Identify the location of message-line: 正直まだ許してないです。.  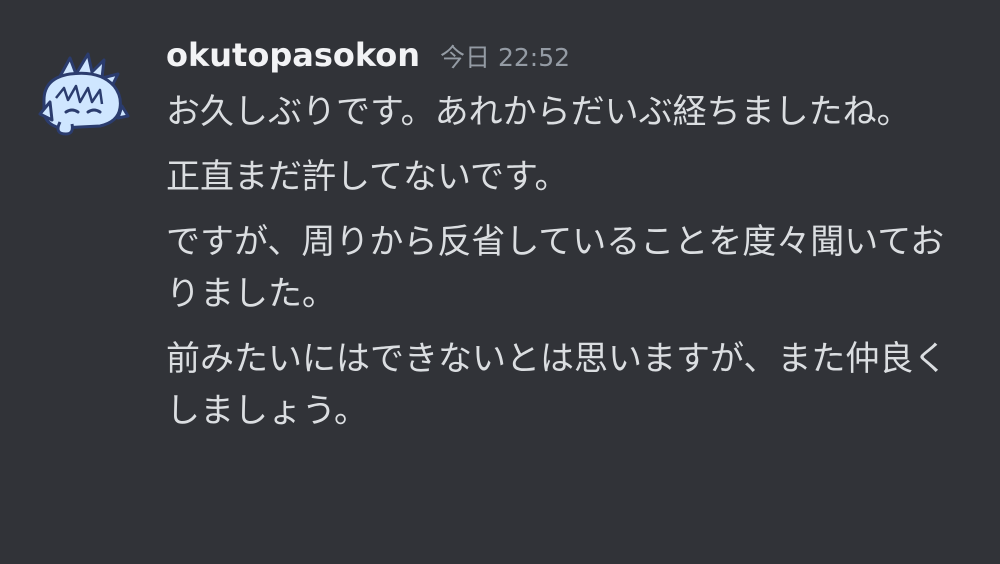
(367, 177).